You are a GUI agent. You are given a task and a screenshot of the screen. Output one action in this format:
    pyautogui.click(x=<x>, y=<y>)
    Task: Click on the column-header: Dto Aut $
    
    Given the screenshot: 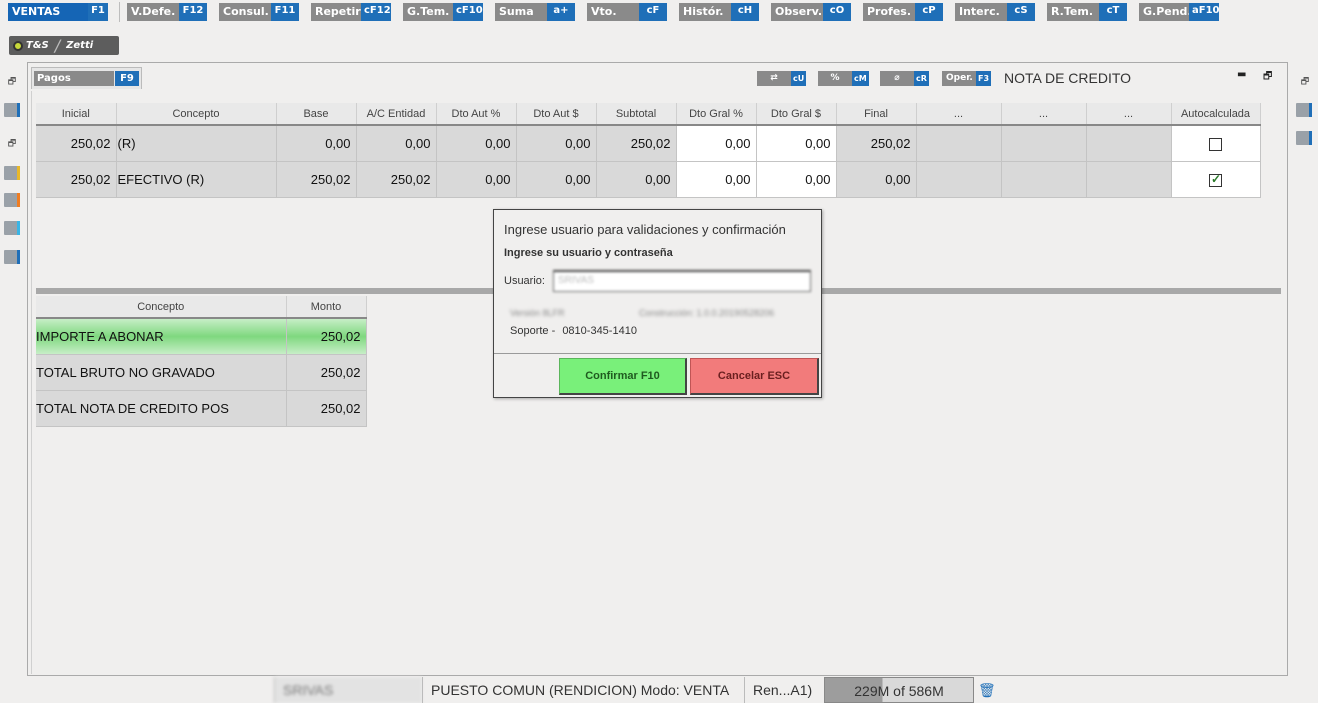 What is the action you would take?
    pyautogui.click(x=556, y=114)
    